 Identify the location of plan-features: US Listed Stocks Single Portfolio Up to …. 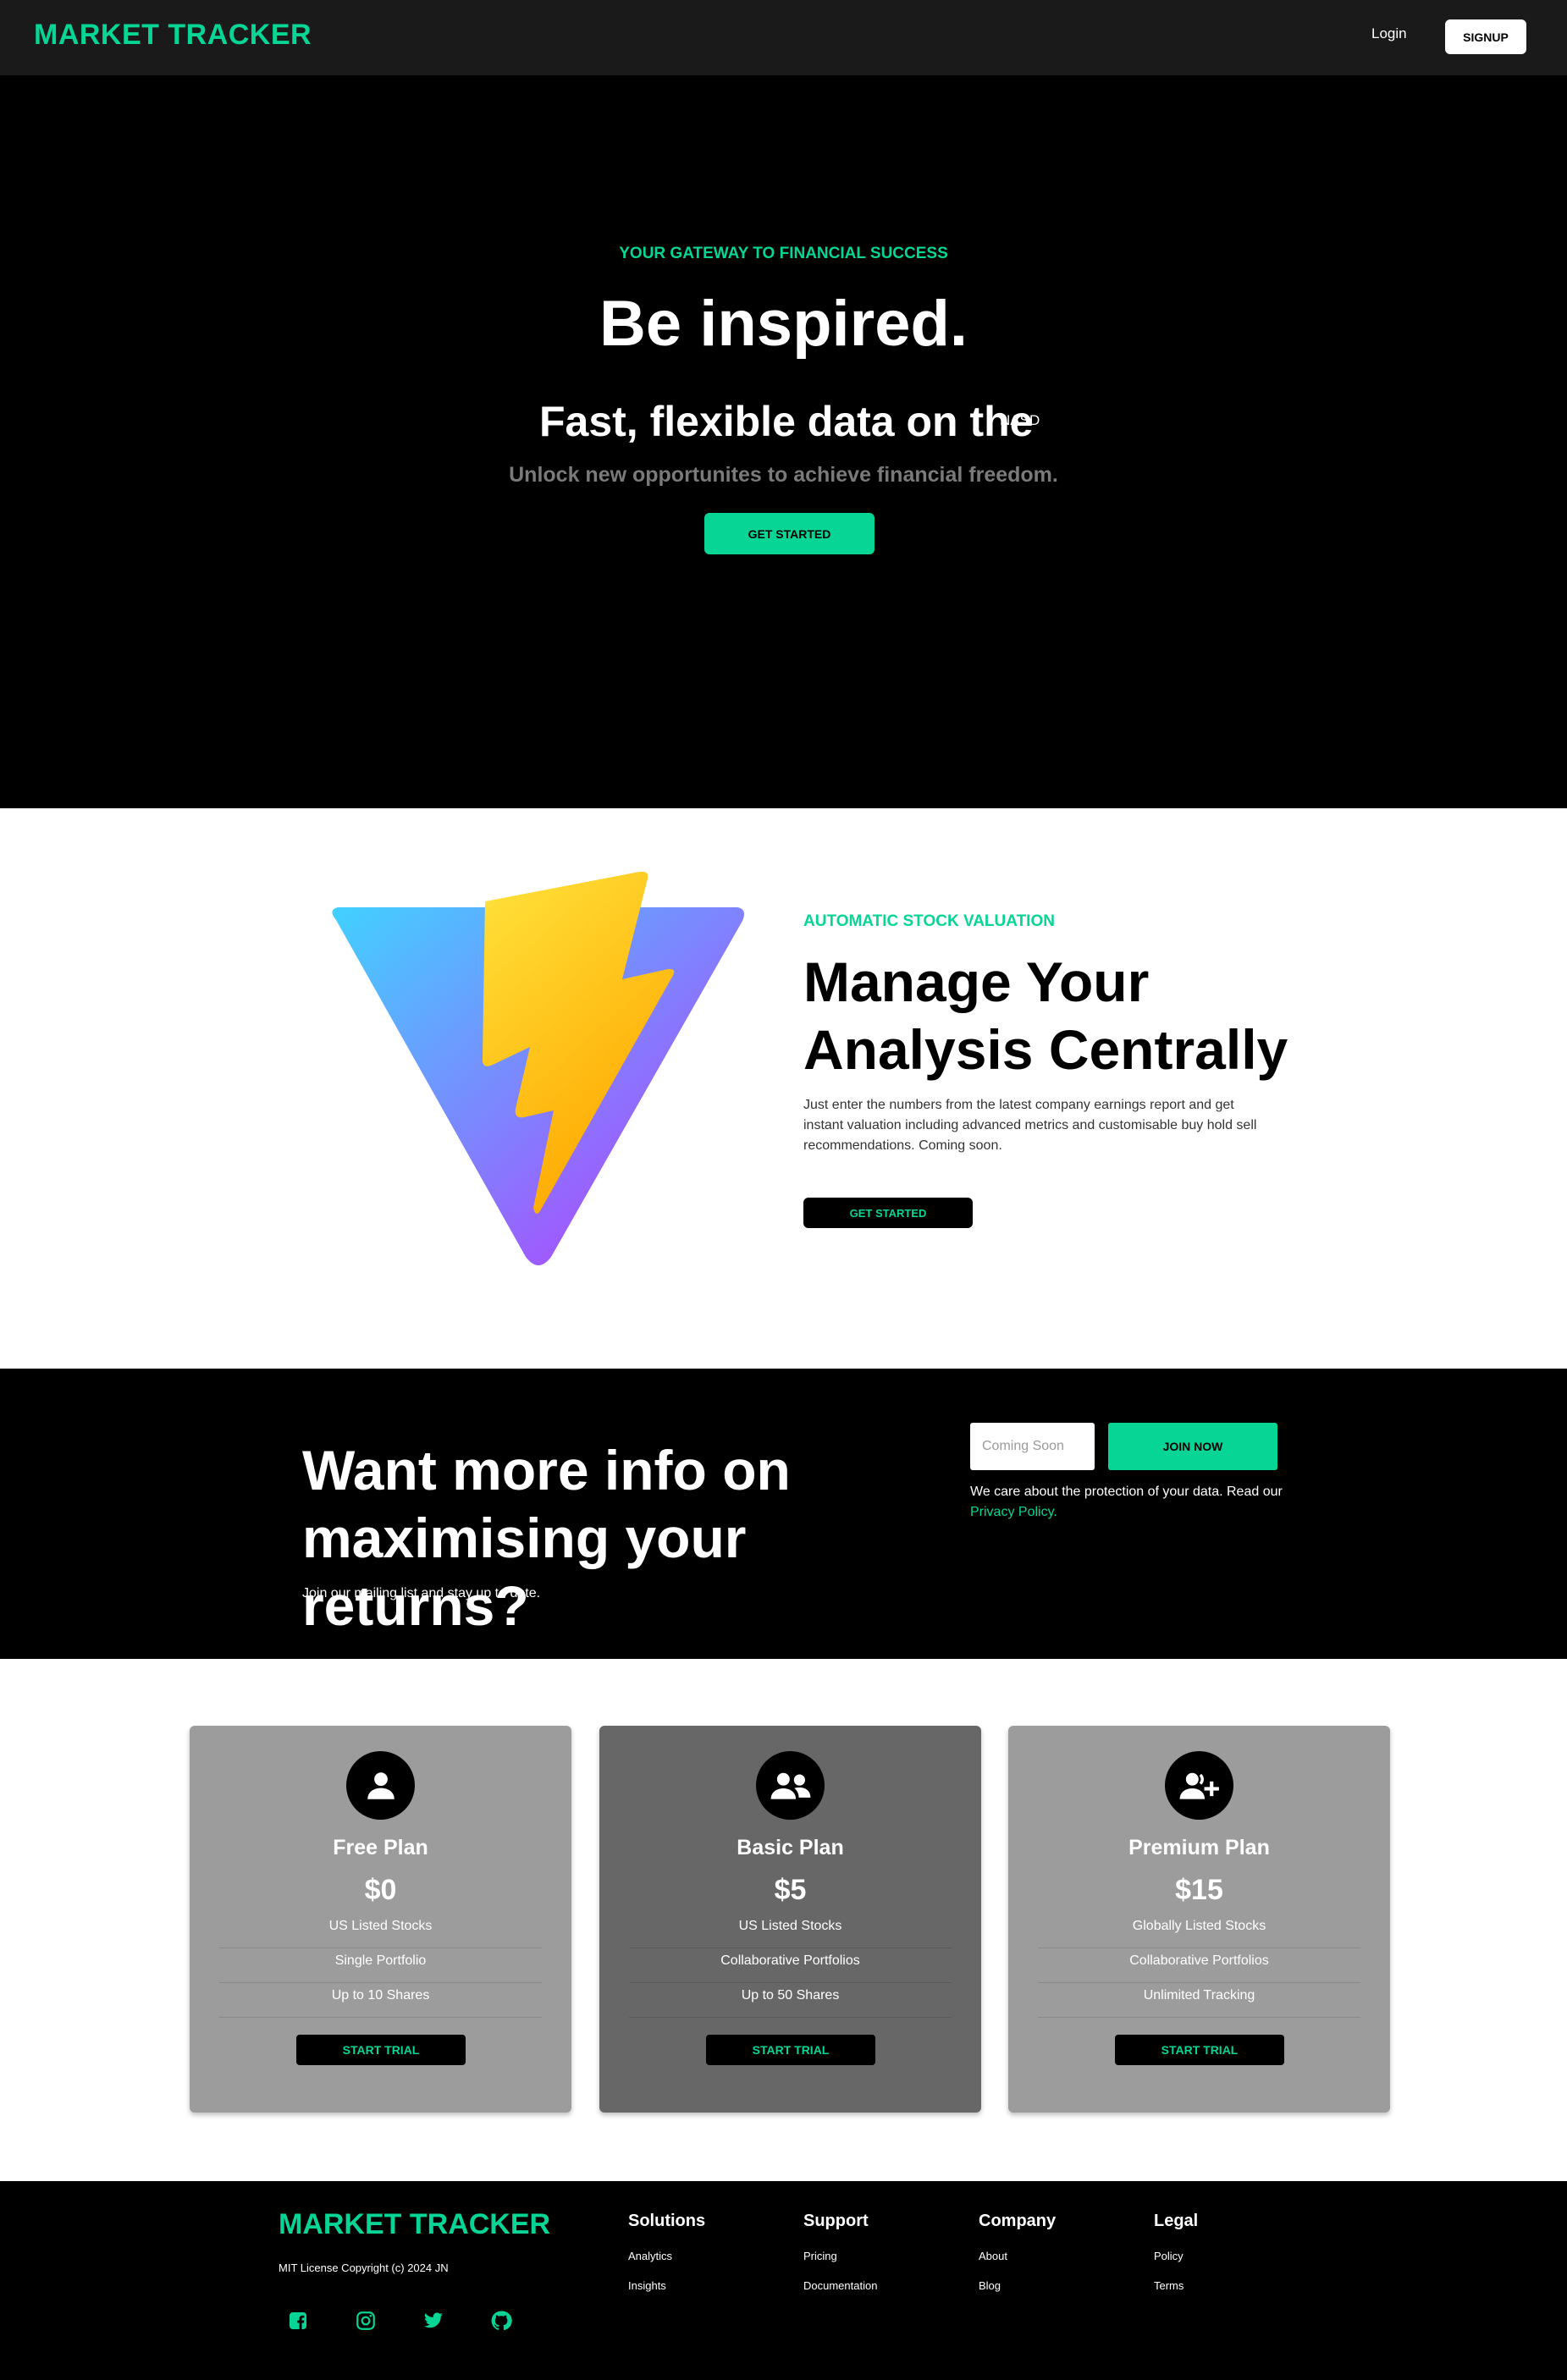
(380, 1966).